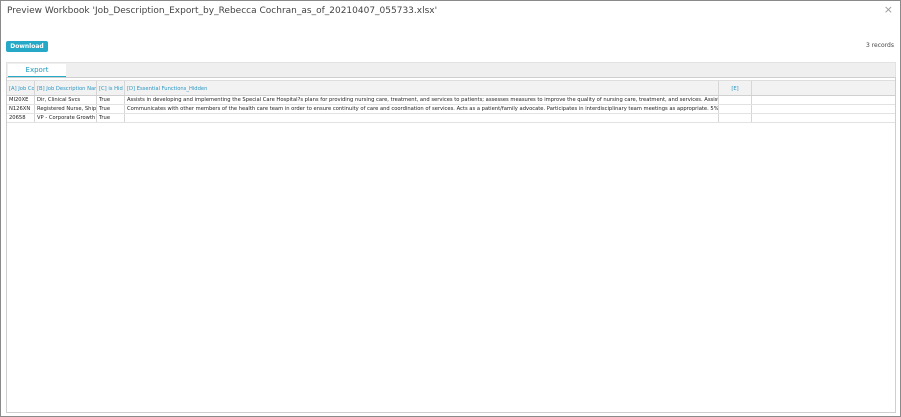 Image resolution: width=901 pixels, height=417 pixels. Describe the element at coordinates (422, 88) in the screenshot. I see `column-header-d: [D] Essential Functions_Hidden` at that location.